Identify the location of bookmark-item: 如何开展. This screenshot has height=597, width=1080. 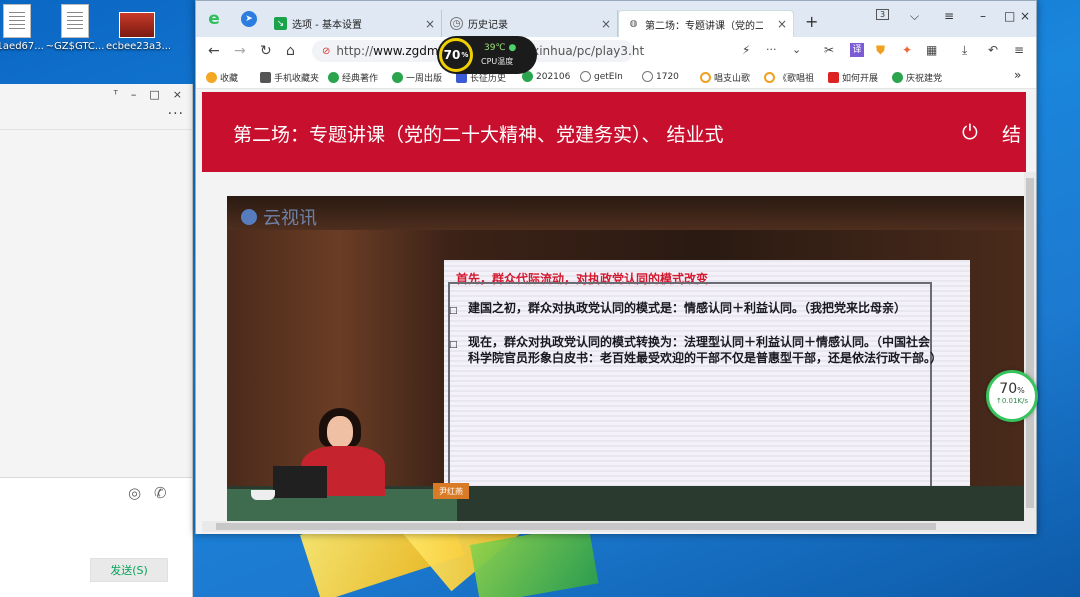
(853, 77).